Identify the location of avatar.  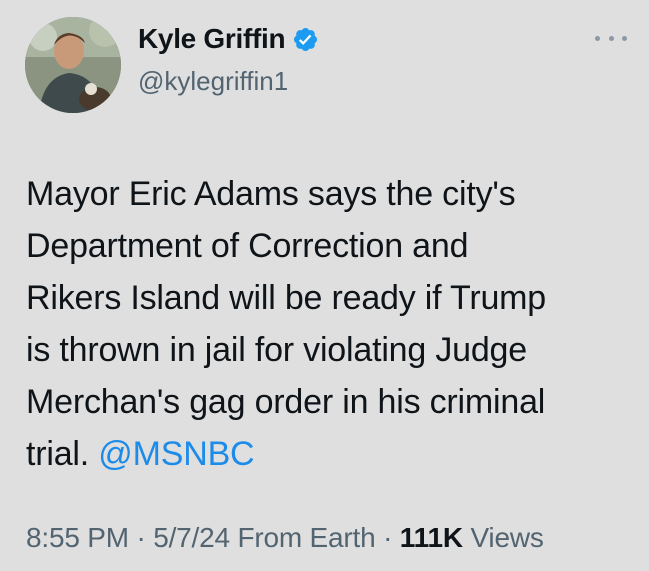
(73, 65).